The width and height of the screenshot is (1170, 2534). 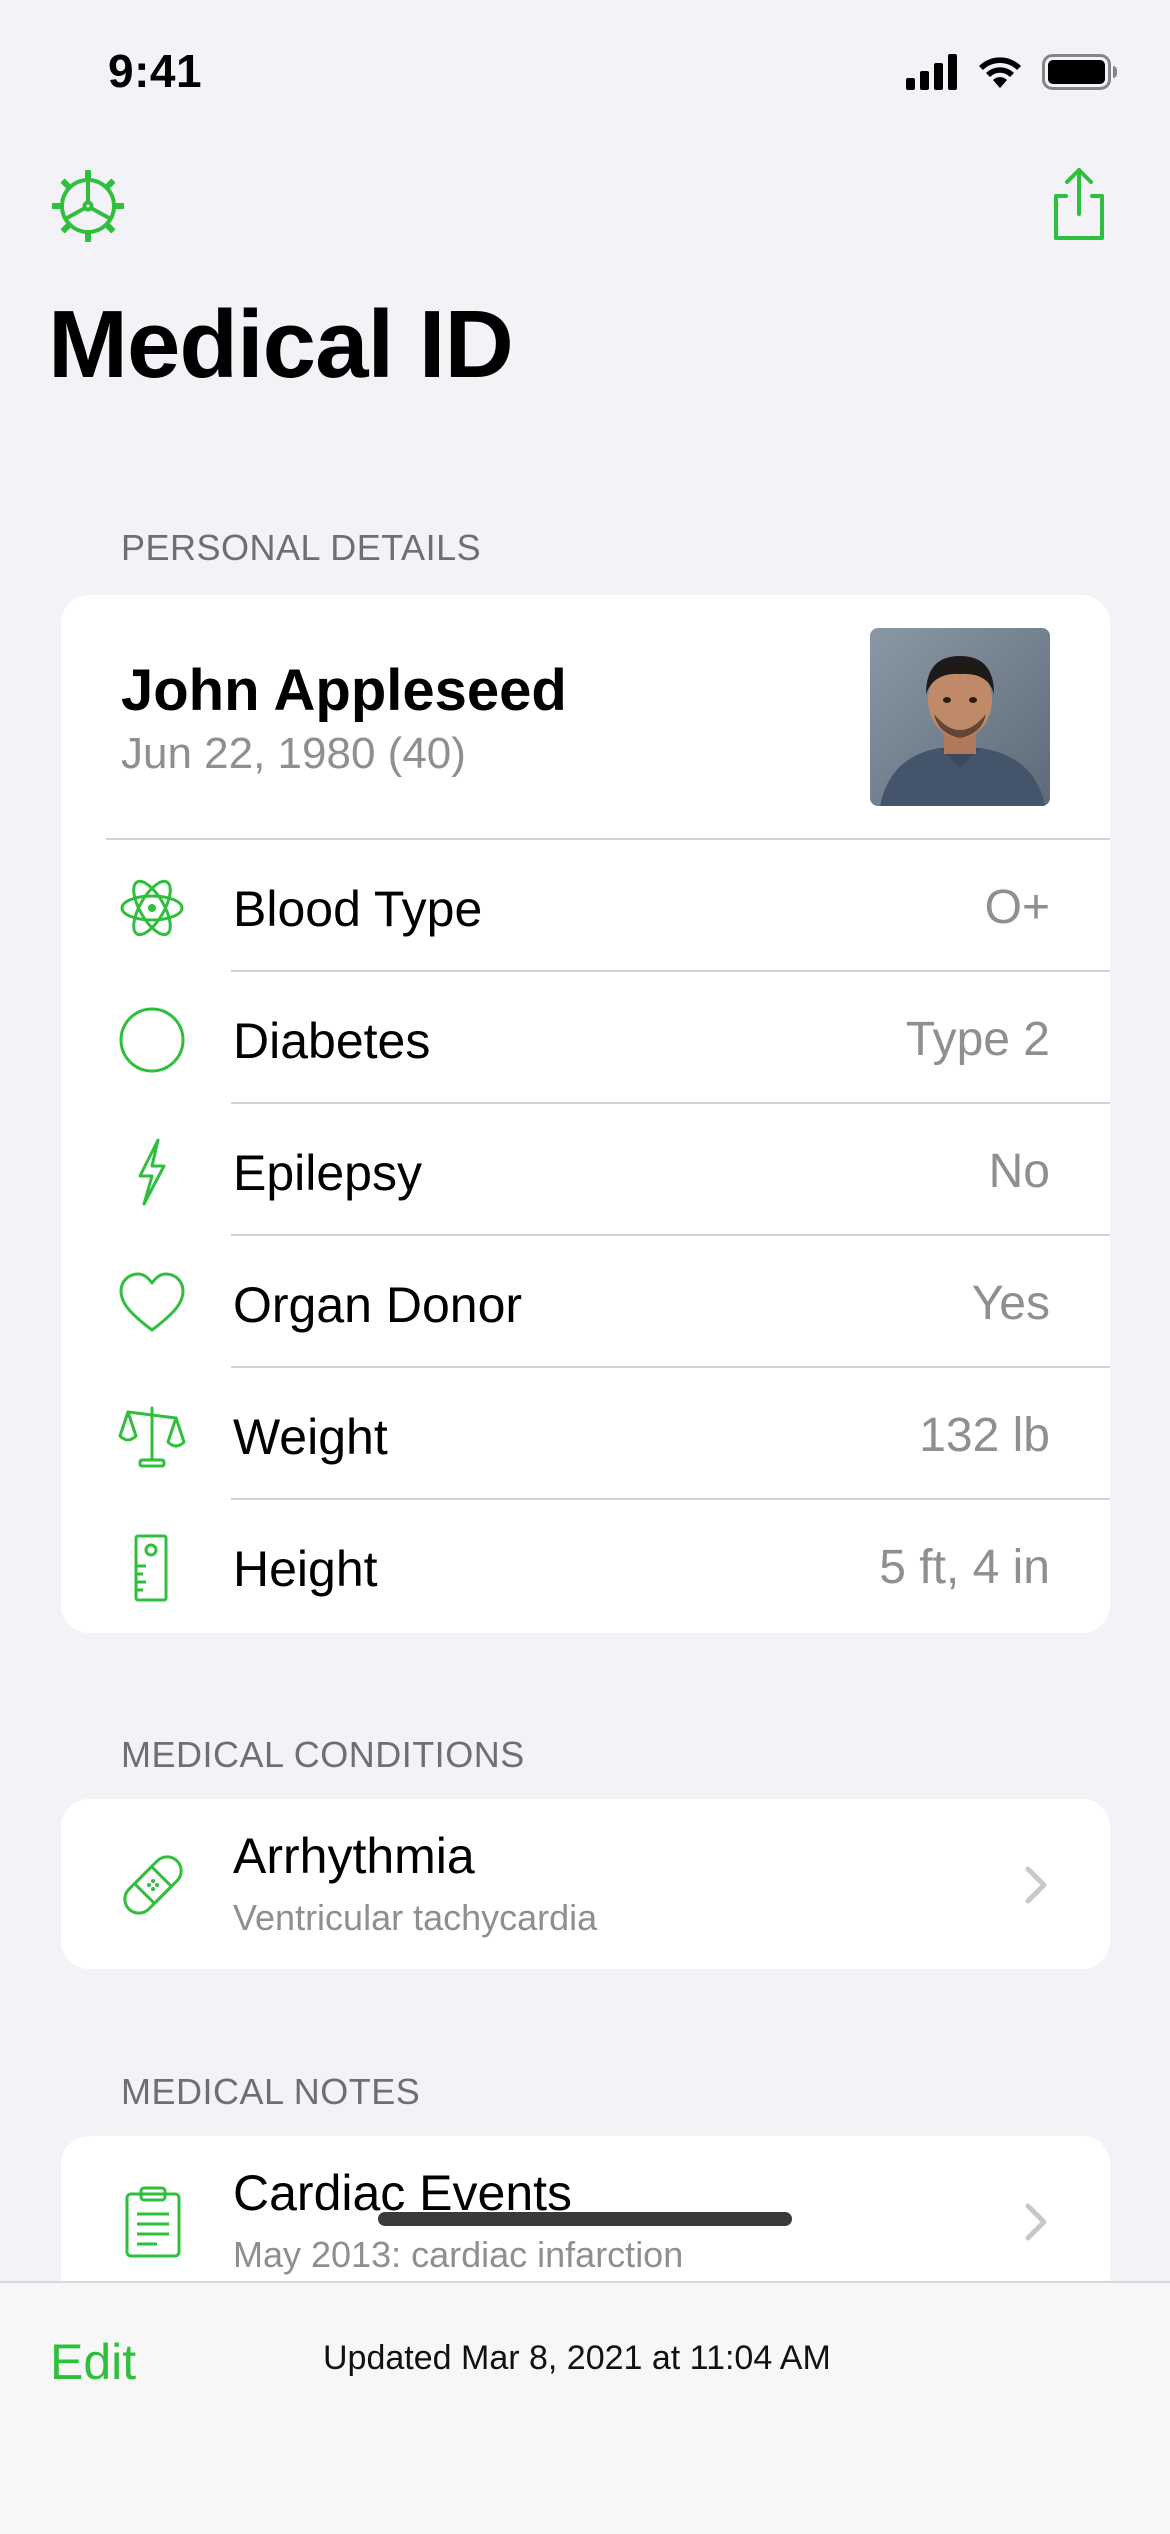 What do you see at coordinates (964, 1567) in the screenshot?
I see `row-value: 5 ft, 4 in` at bounding box center [964, 1567].